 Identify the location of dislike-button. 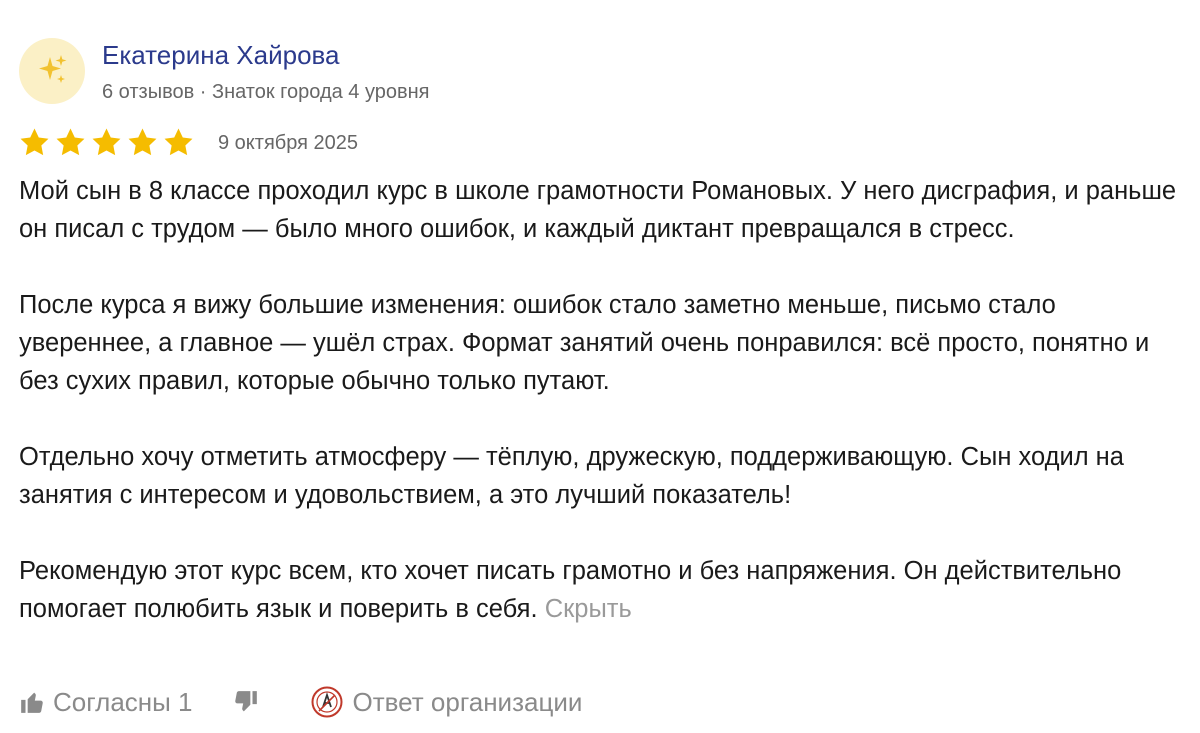
(246, 702).